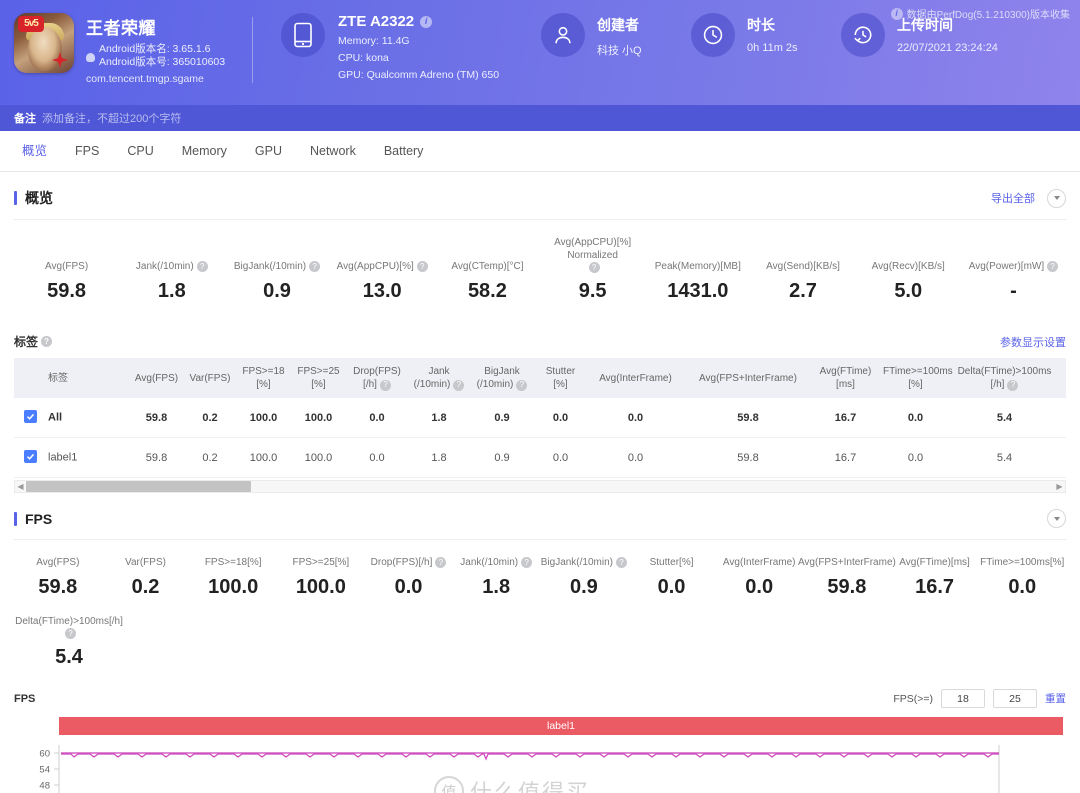 The width and height of the screenshot is (1080, 793). What do you see at coordinates (140, 151) in the screenshot?
I see `tab-cpu: CPU` at bounding box center [140, 151].